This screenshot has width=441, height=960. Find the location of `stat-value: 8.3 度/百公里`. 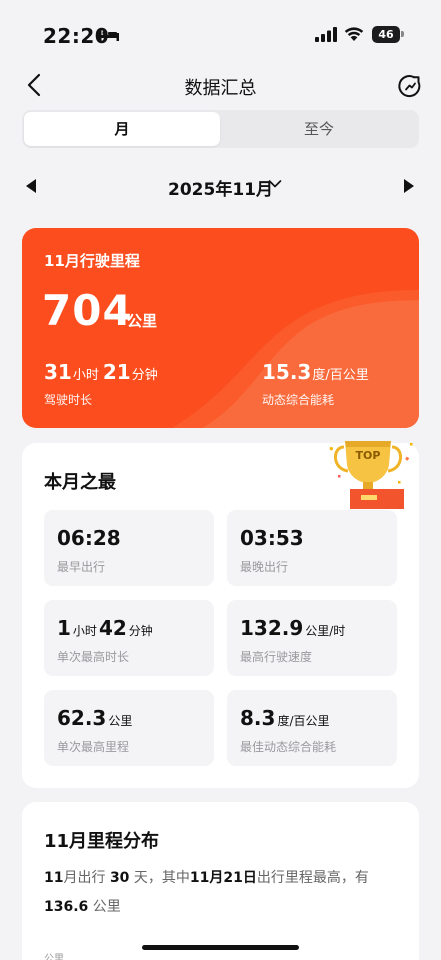

stat-value: 8.3 度/百公里 is located at coordinates (285, 718).